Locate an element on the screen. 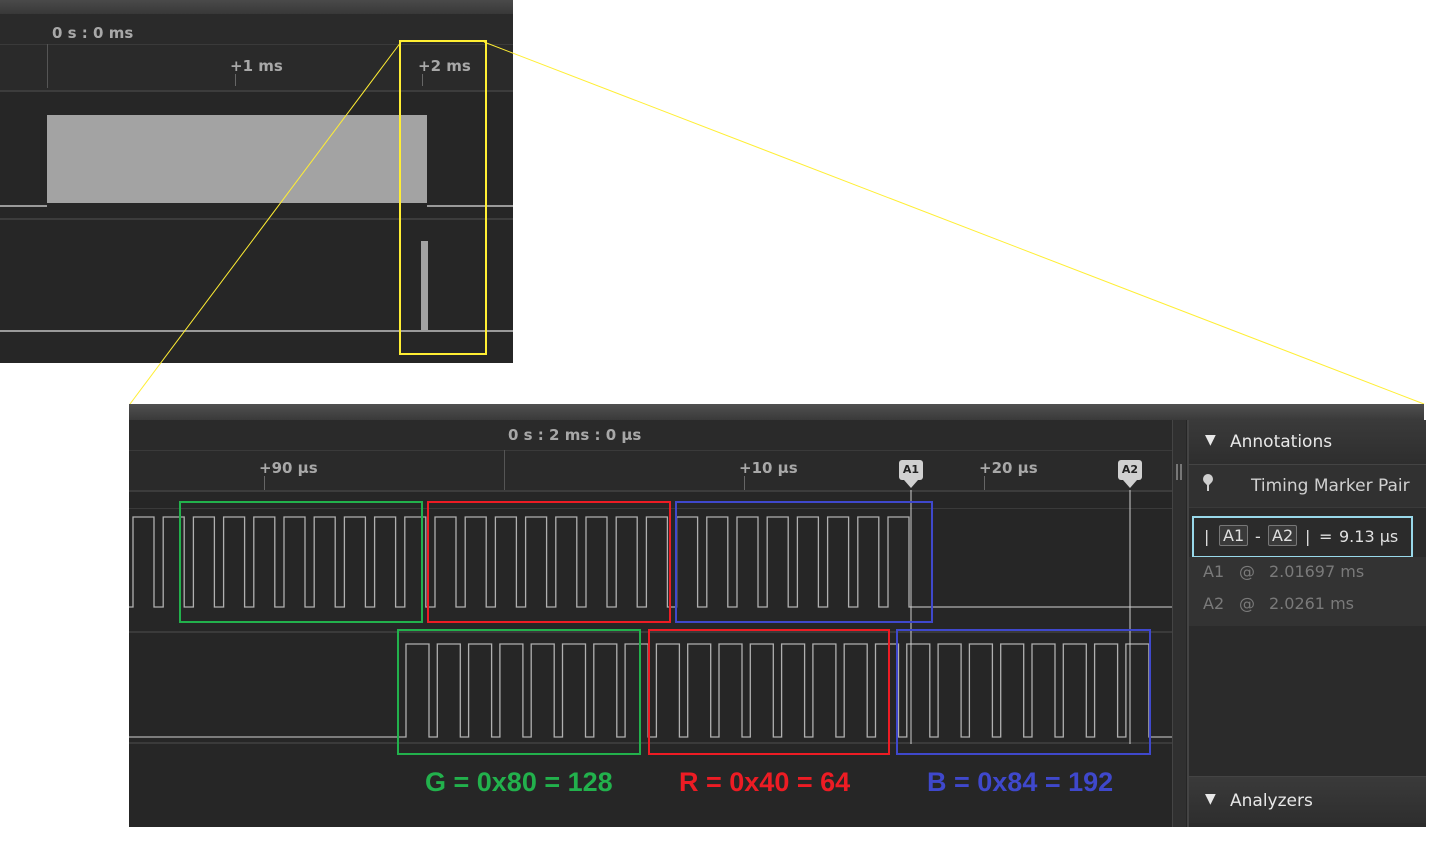 The image size is (1435, 843). a2-time-value: 2.0261 ms is located at coordinates (1311, 603).